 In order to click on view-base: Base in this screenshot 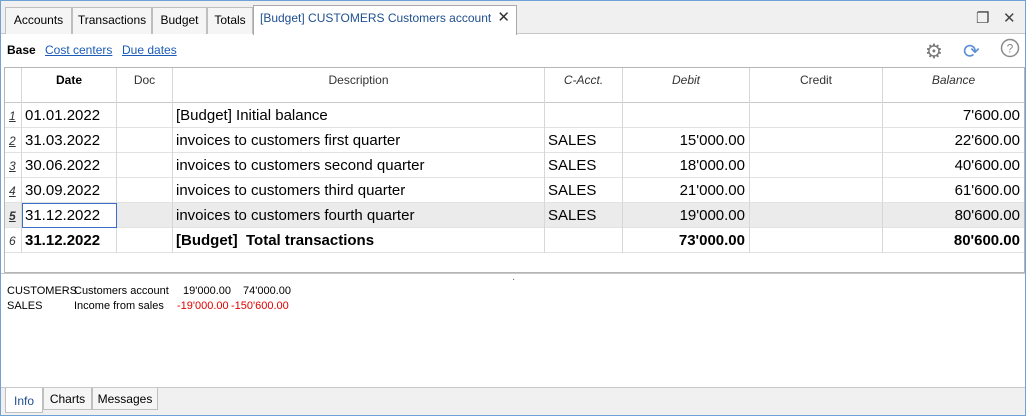, I will do `click(21, 50)`.